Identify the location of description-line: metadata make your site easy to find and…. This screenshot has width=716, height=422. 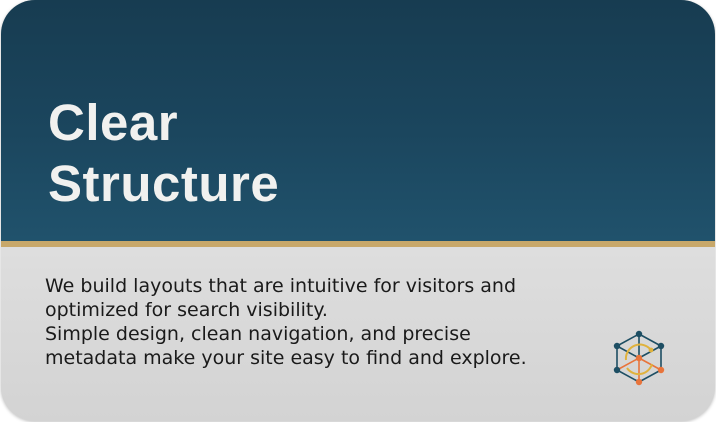
(286, 358).